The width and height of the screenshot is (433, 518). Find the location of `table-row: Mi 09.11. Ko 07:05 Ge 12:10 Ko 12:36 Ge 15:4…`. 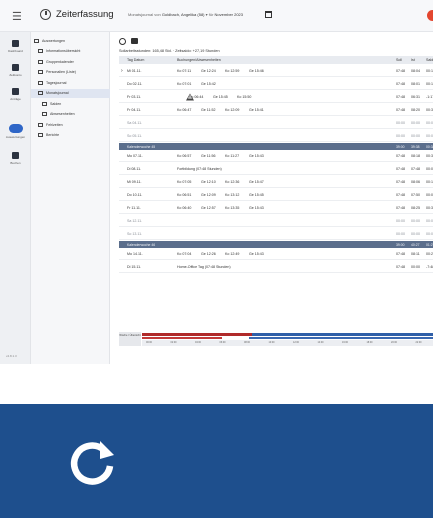

table-row: Mi 09.11. Ko 07:05 Ge 12:10 Ko 12:36 Ge 15:4… is located at coordinates (276, 182).